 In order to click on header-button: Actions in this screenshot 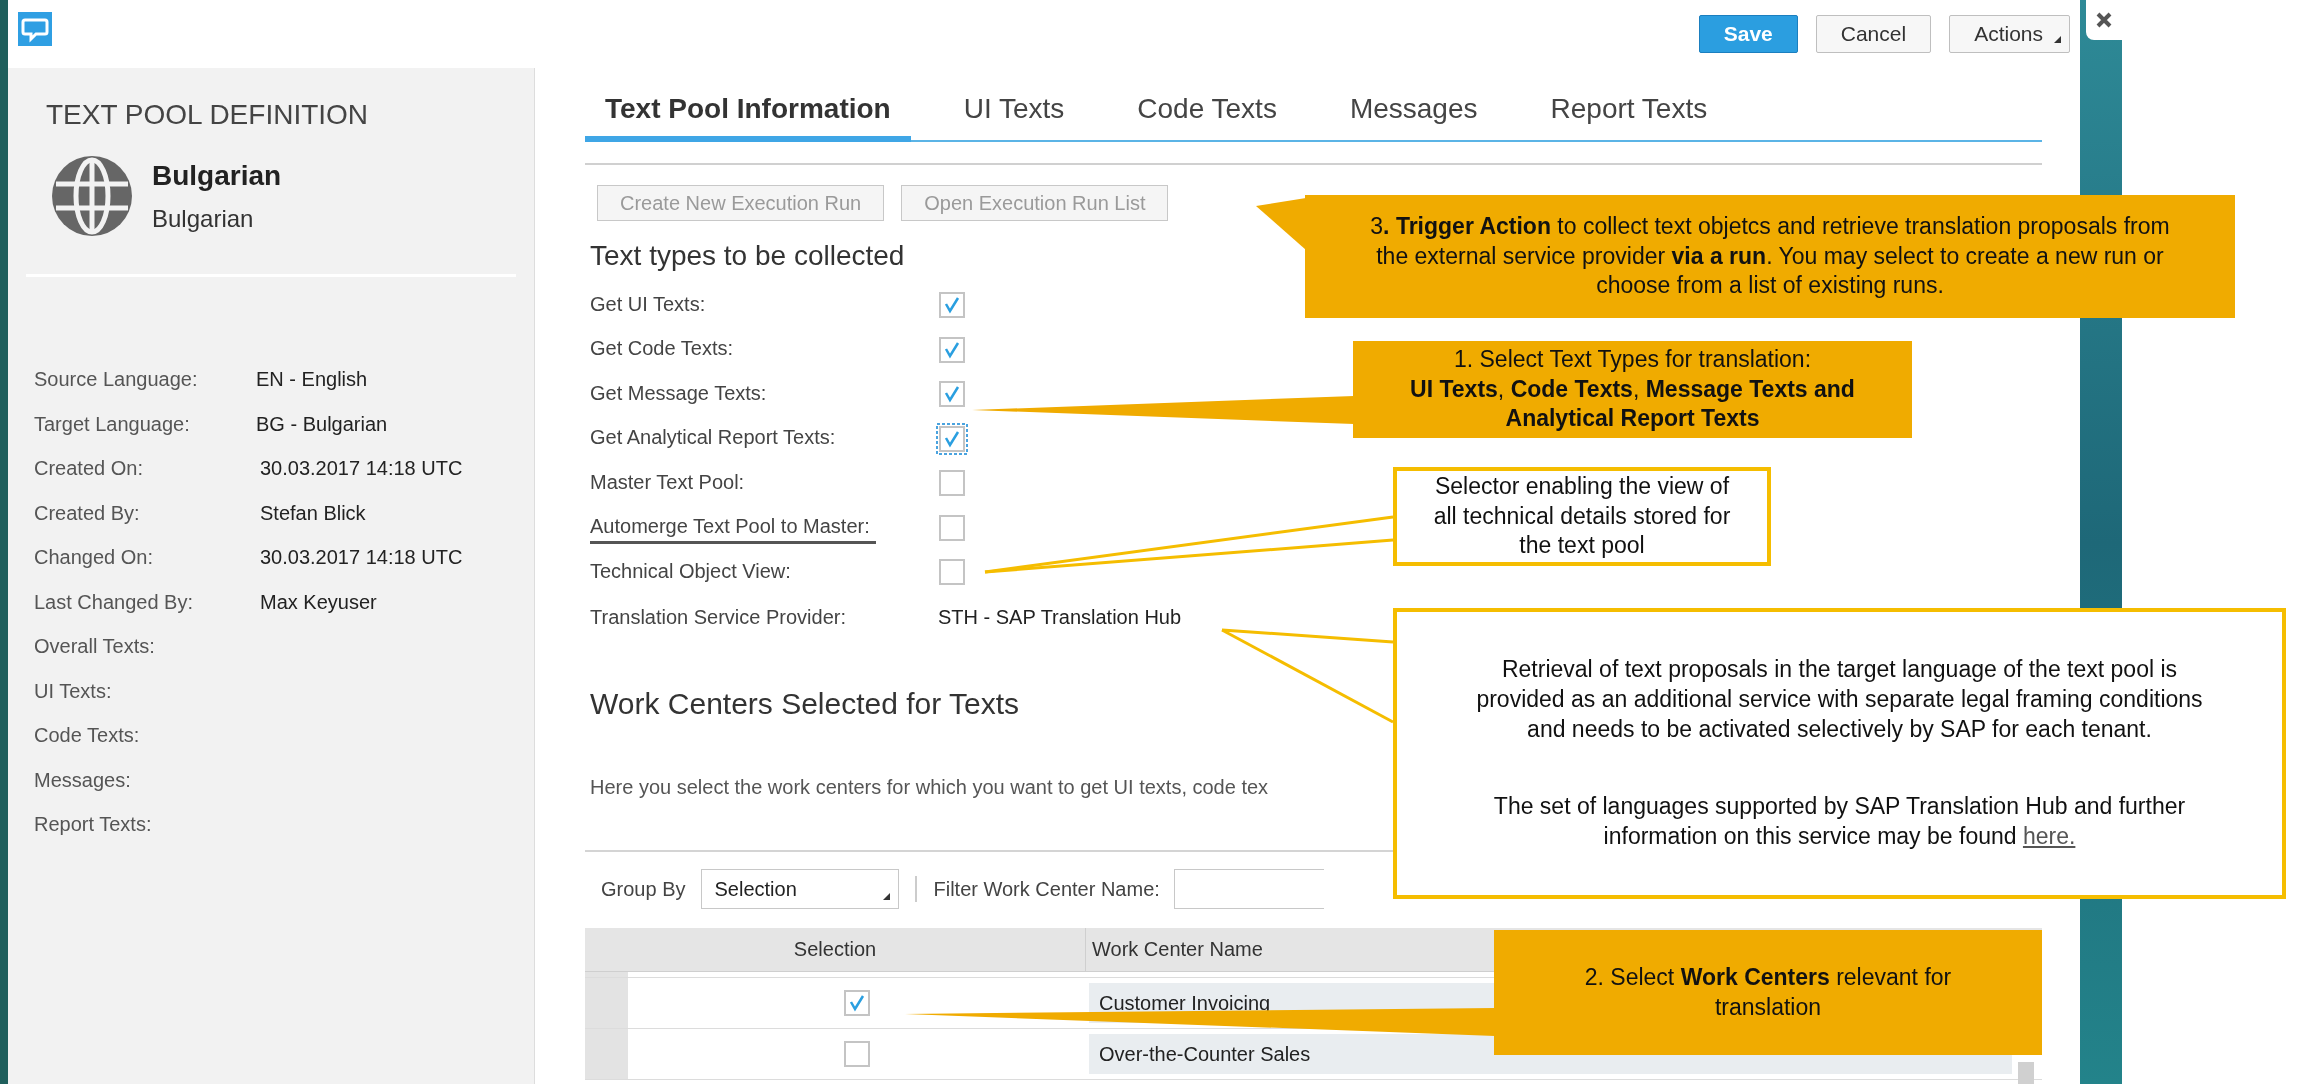, I will do `click(2009, 34)`.